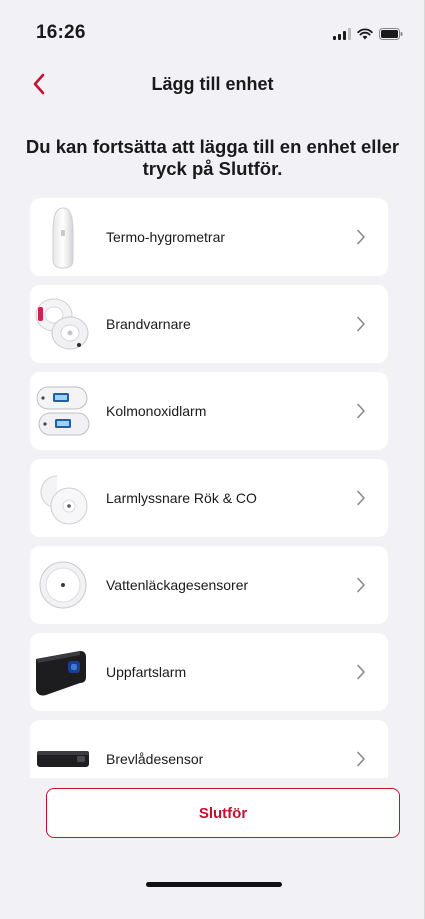 The image size is (425, 919). I want to click on page-title: Lägg till enhet, so click(212, 84).